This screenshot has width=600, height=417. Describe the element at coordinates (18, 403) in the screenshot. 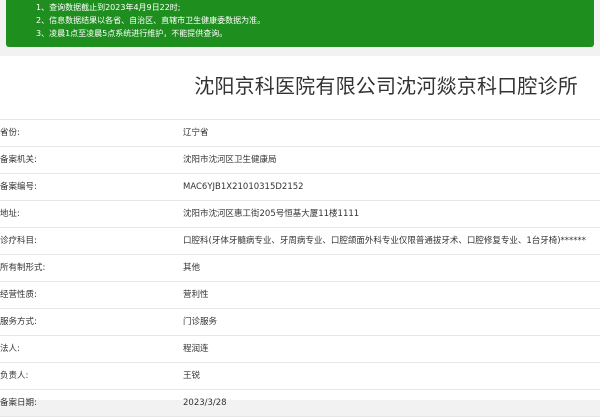

I see `detail-label: 备案日期:` at that location.